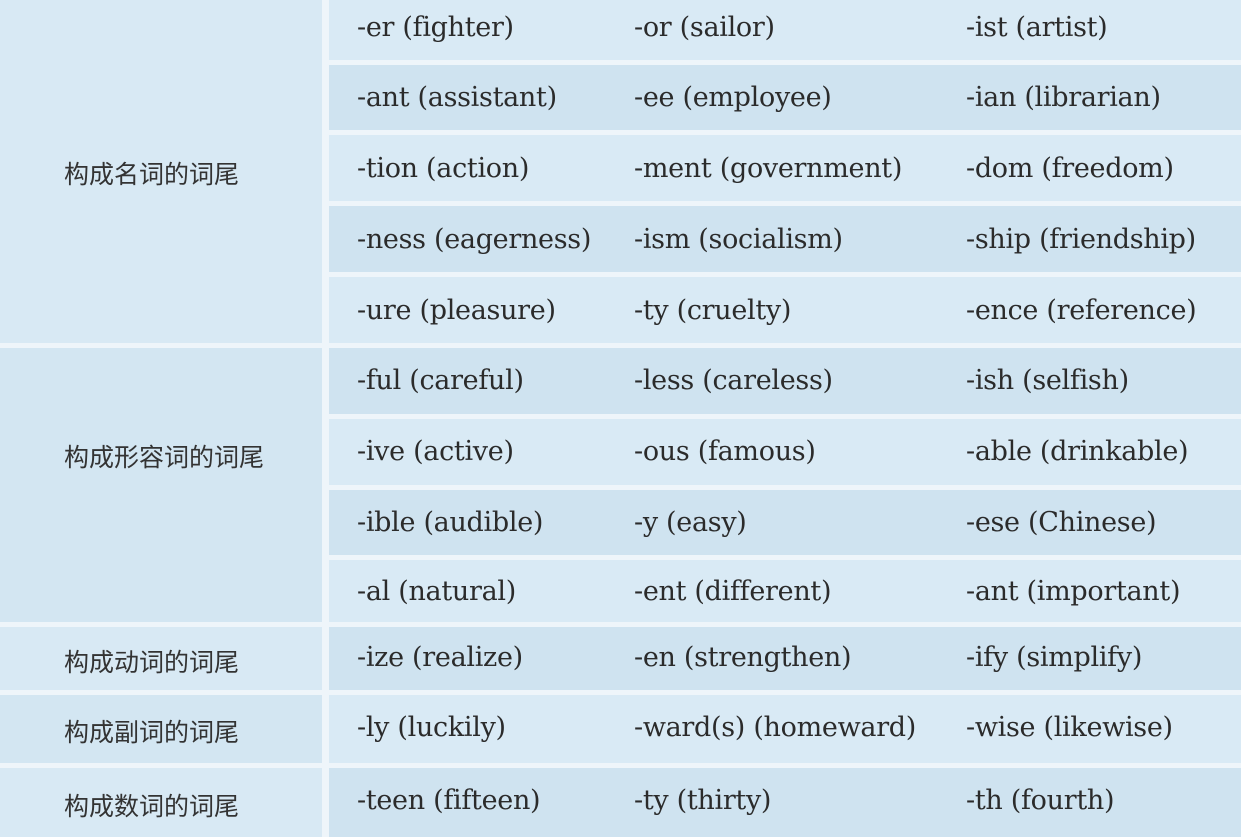  Describe the element at coordinates (450, 522) in the screenshot. I see `suffix-cell: -ible (audible)` at that location.